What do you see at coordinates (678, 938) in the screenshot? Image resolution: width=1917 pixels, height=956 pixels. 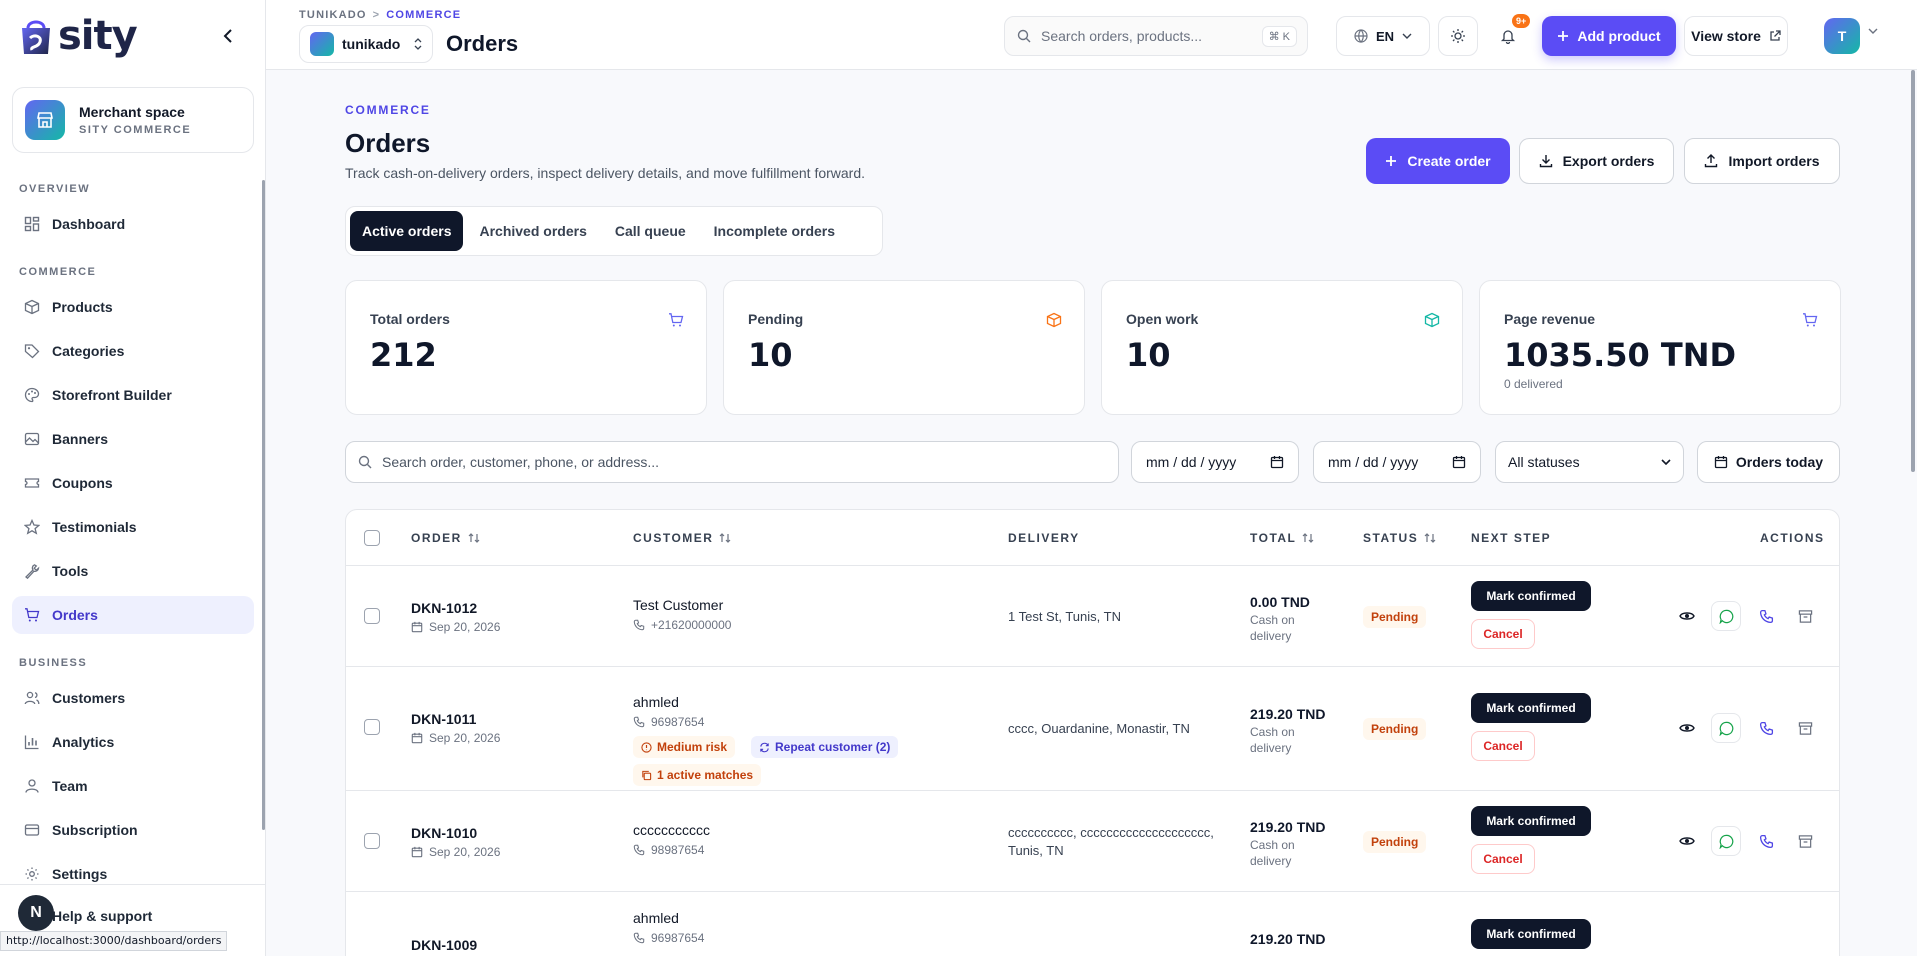 I see `customer-phone-text: 96987654` at bounding box center [678, 938].